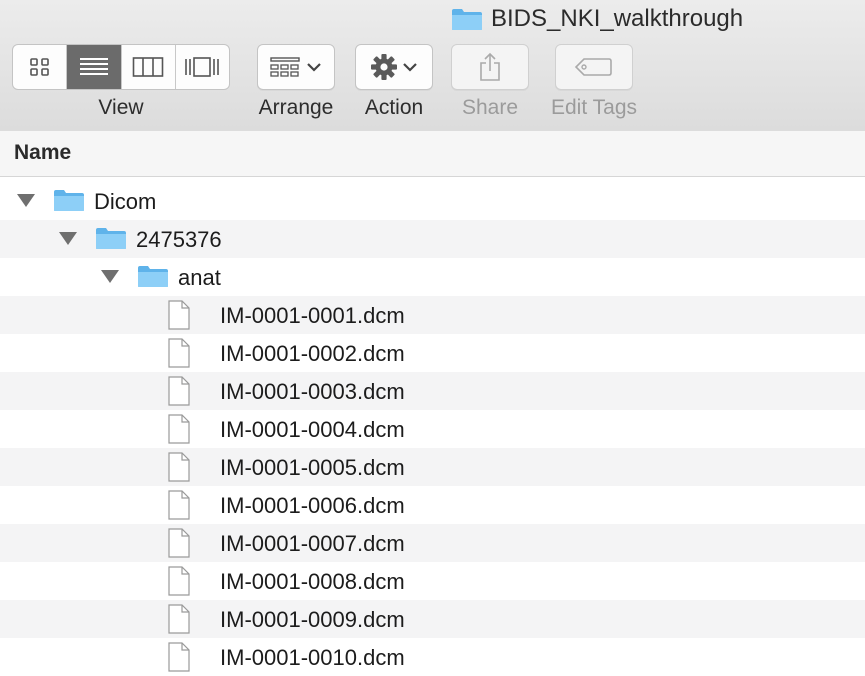 The width and height of the screenshot is (865, 676). Describe the element at coordinates (432, 277) in the screenshot. I see `folder-row: anat` at that location.